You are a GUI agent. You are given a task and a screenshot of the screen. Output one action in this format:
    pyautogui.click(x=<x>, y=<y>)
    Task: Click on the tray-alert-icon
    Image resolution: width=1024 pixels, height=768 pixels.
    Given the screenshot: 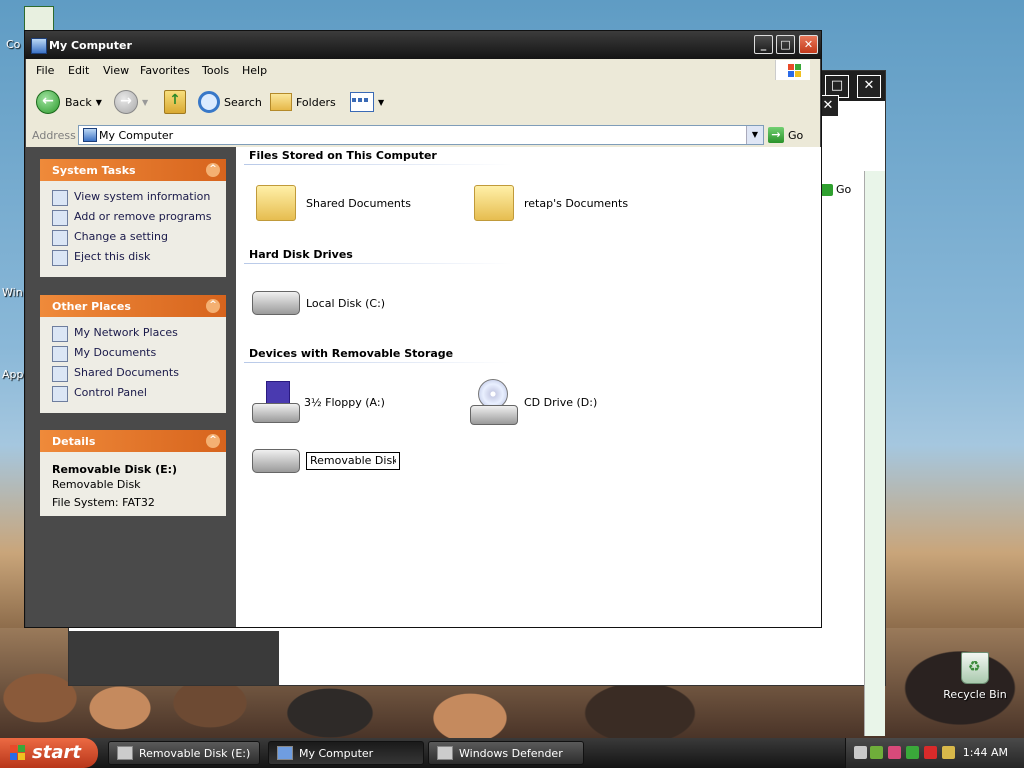 What is the action you would take?
    pyautogui.click(x=930, y=752)
    